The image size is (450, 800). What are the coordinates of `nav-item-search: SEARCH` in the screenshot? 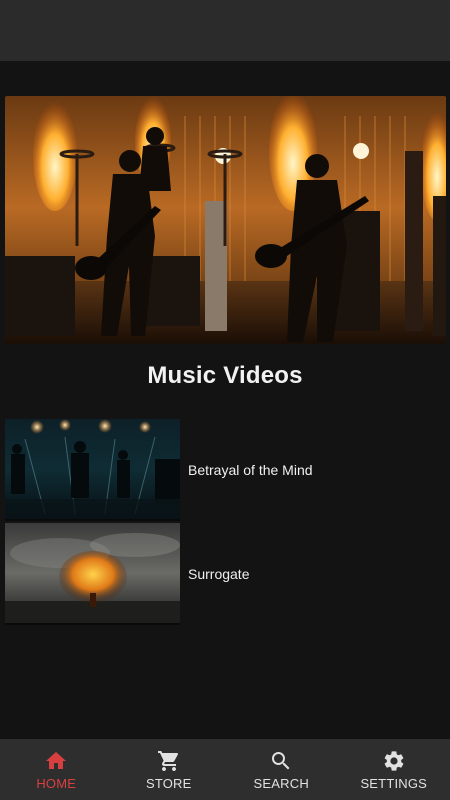 It's located at (281, 769).